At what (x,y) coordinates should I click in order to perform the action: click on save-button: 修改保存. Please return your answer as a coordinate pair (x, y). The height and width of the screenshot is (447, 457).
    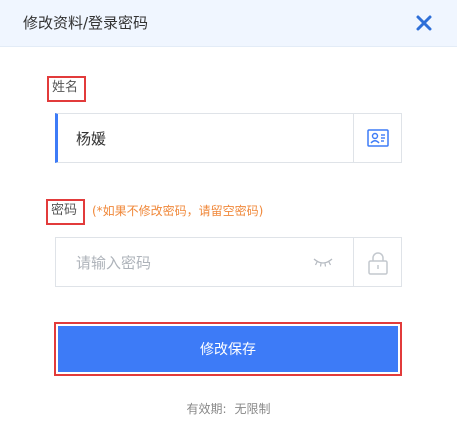
    Looking at the image, I should click on (228, 349).